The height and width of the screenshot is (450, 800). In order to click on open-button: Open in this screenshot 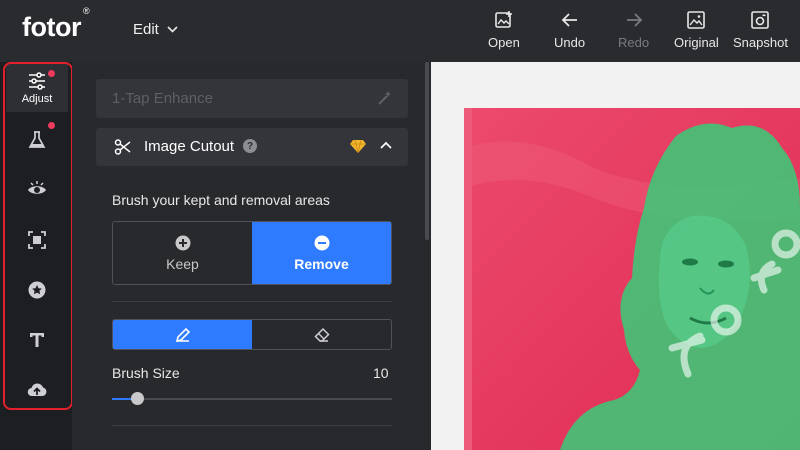, I will do `click(504, 32)`.